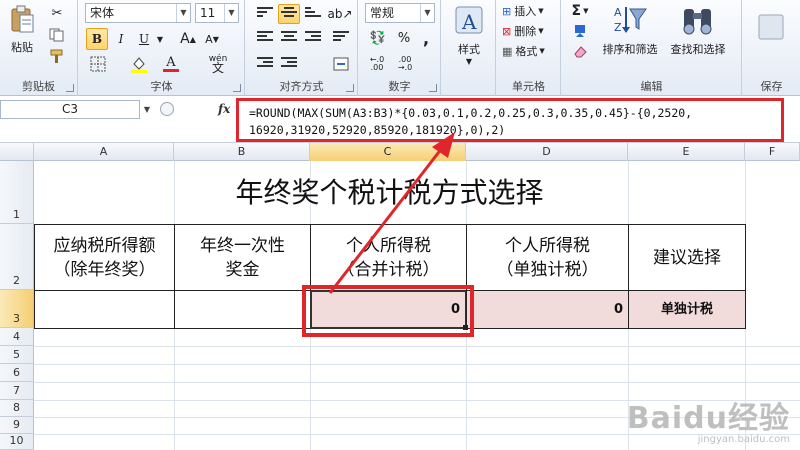 The width and height of the screenshot is (800, 450). I want to click on row-header-10: 10, so click(17, 442).